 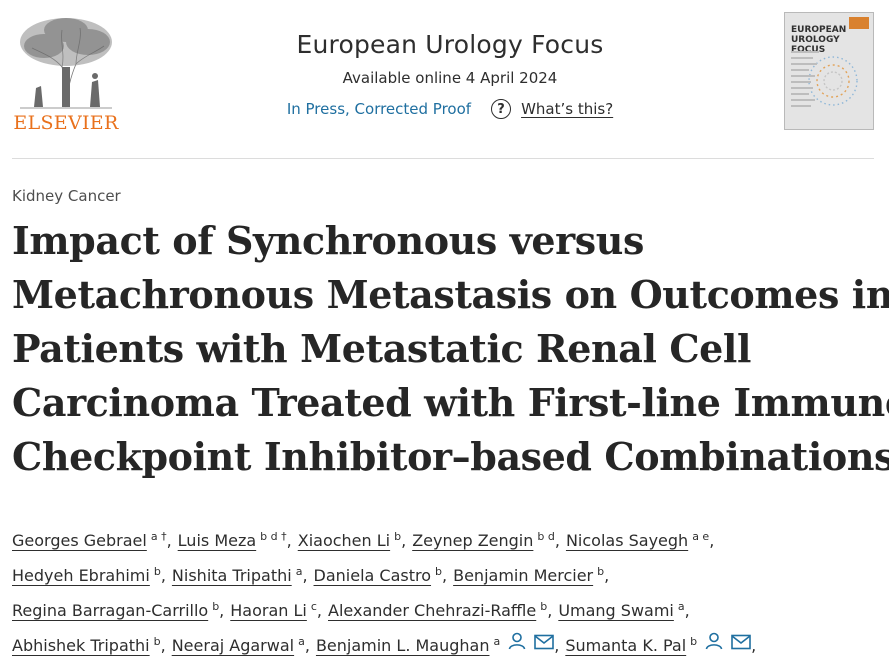 I want to click on journal-cover-thumbnail: EUROPEAN UROLOGY FOCUS, so click(x=829, y=71).